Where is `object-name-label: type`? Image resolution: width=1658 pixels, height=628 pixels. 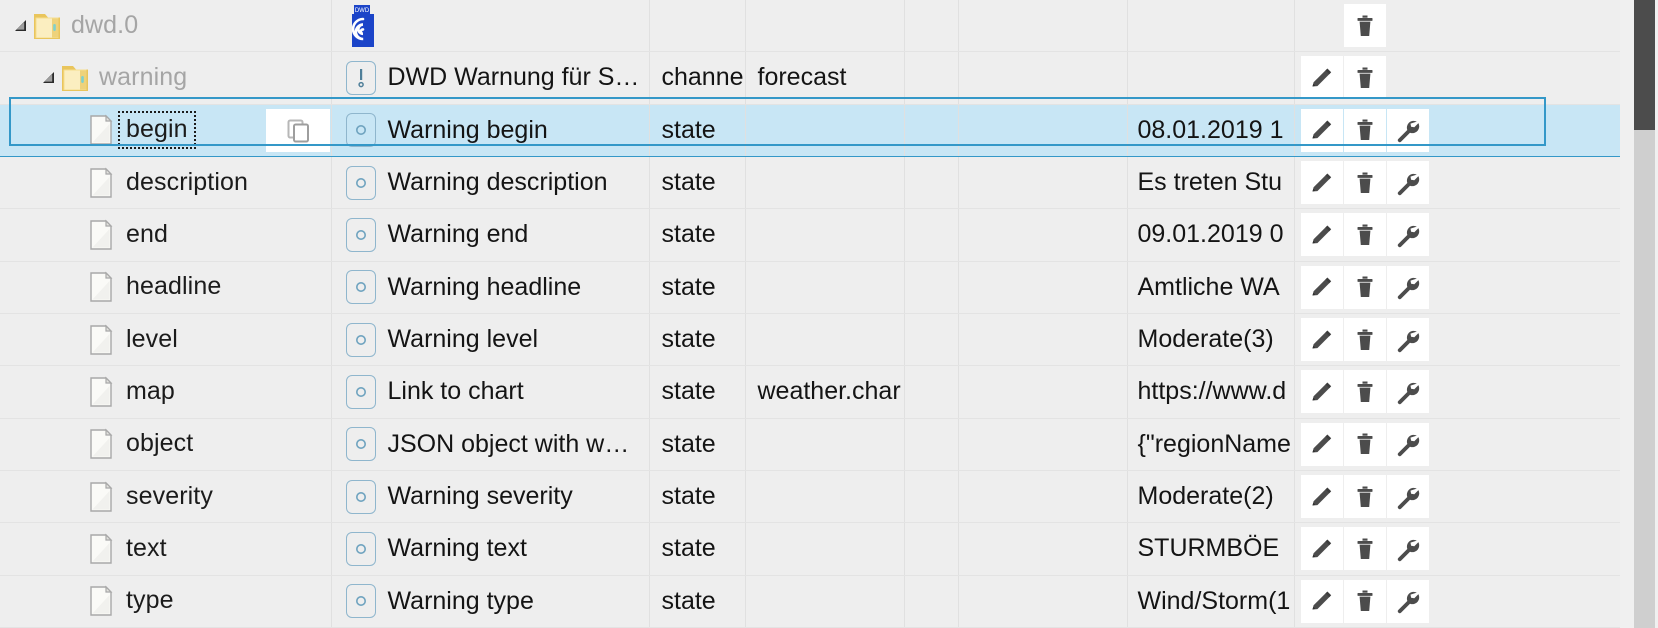 object-name-label: type is located at coordinates (150, 601).